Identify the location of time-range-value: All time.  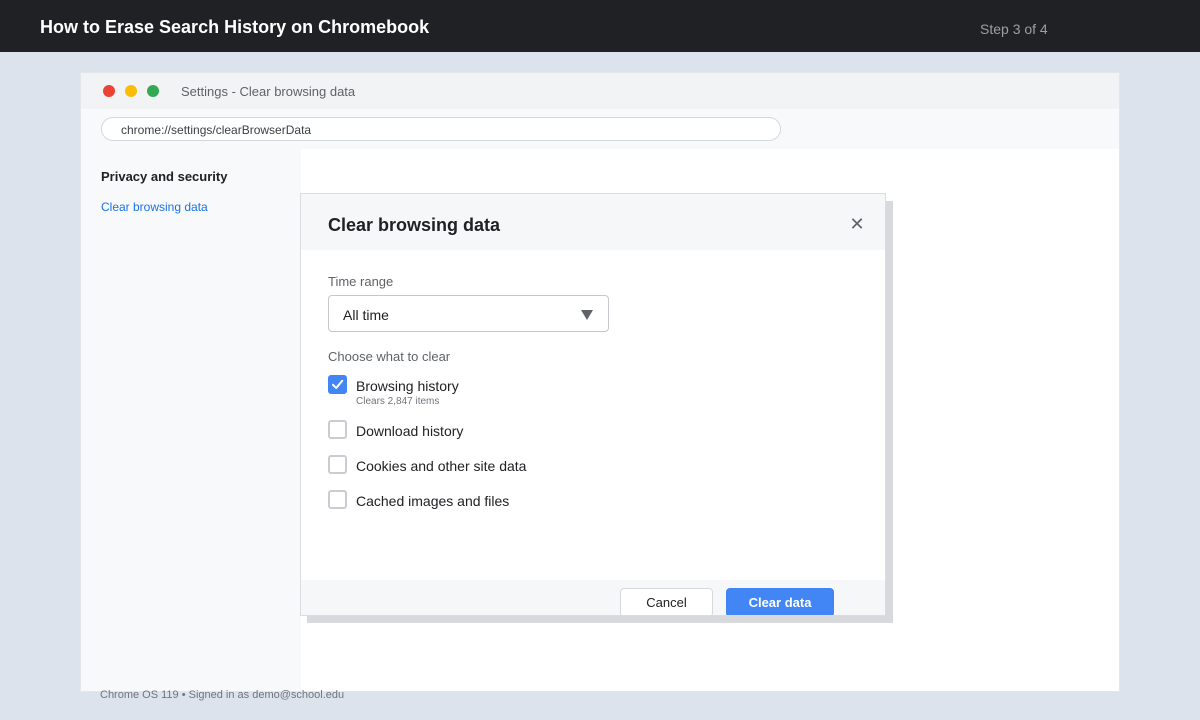
(366, 315).